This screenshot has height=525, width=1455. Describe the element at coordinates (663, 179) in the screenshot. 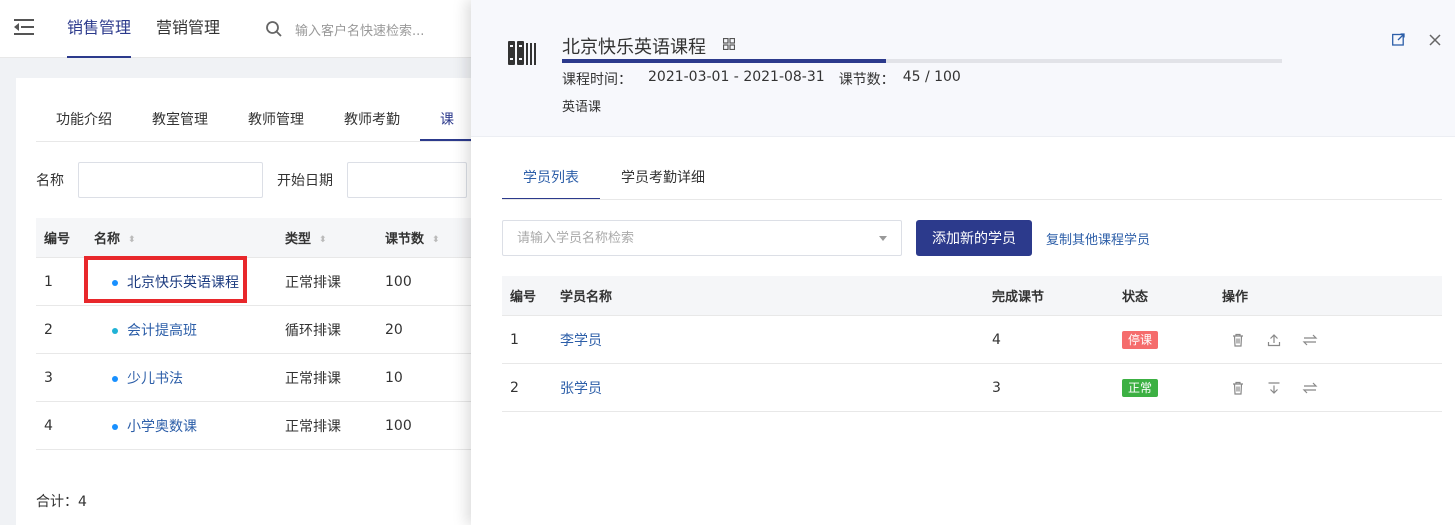

I see `tab-student-attendance: 学员考勤详细` at that location.